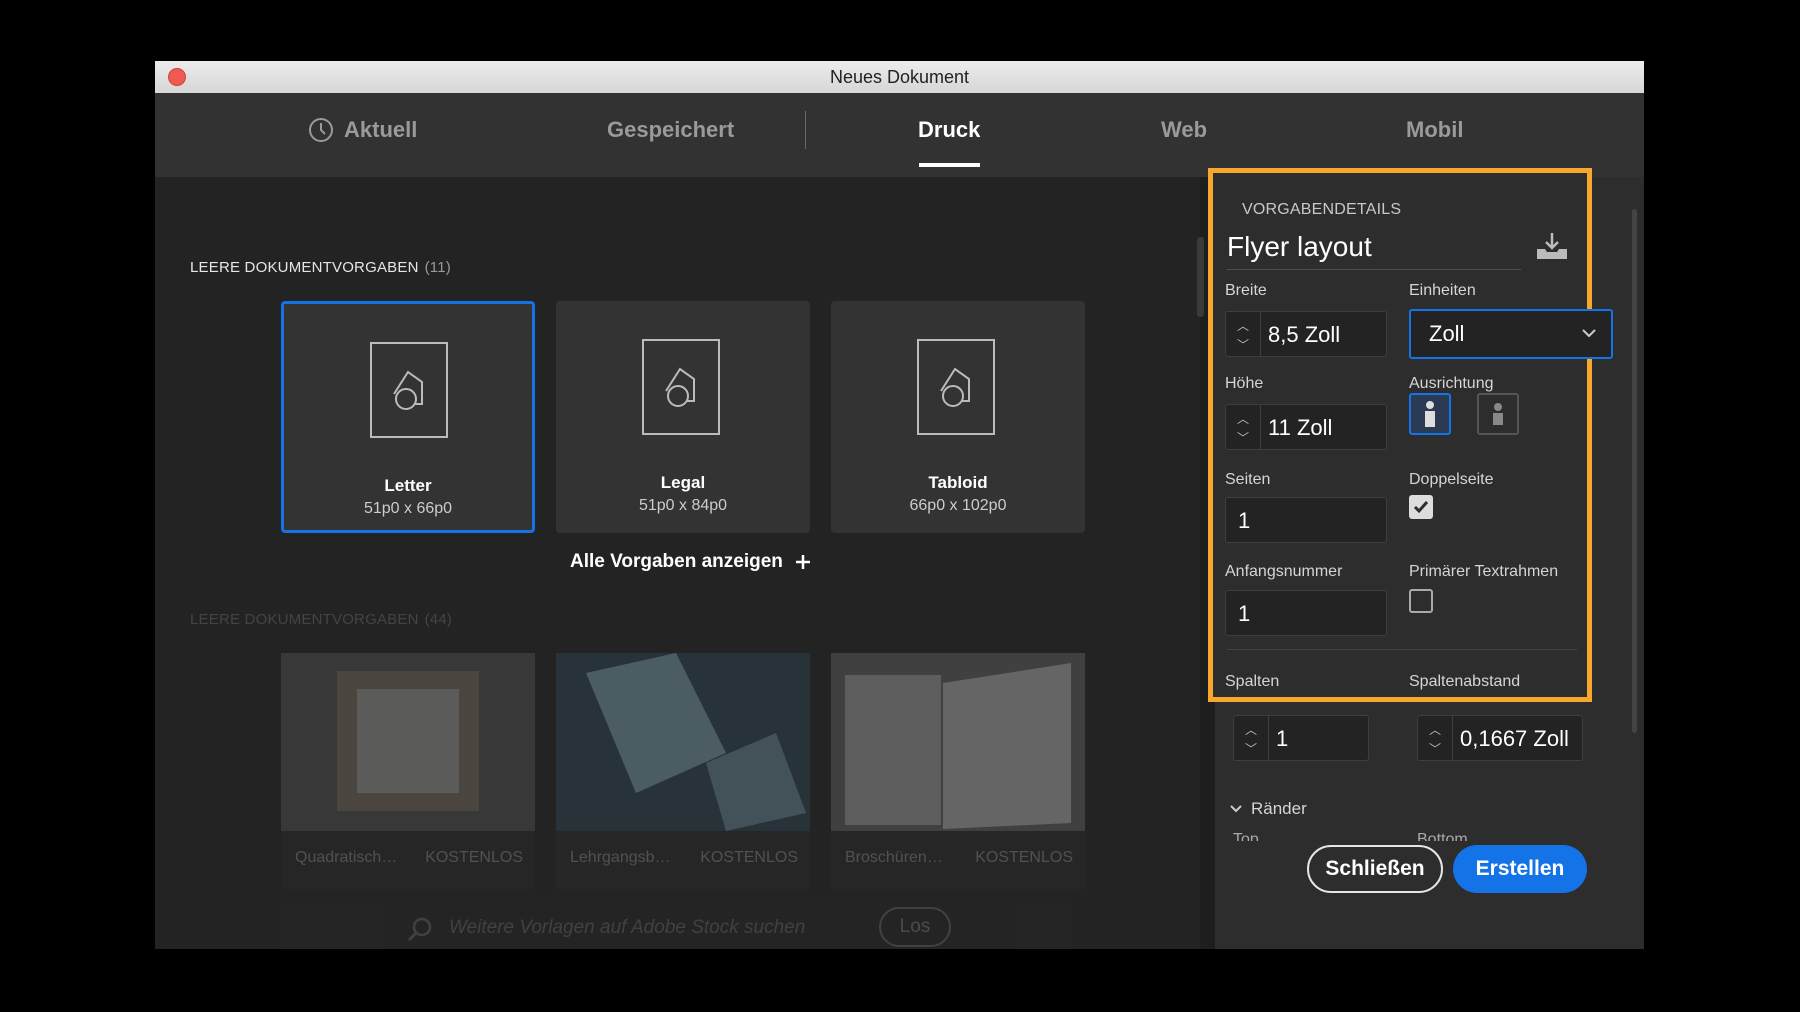 This screenshot has width=1800, height=1012. What do you see at coordinates (1374, 250) in the screenshot?
I see `preset-name-input: Flyer layout` at bounding box center [1374, 250].